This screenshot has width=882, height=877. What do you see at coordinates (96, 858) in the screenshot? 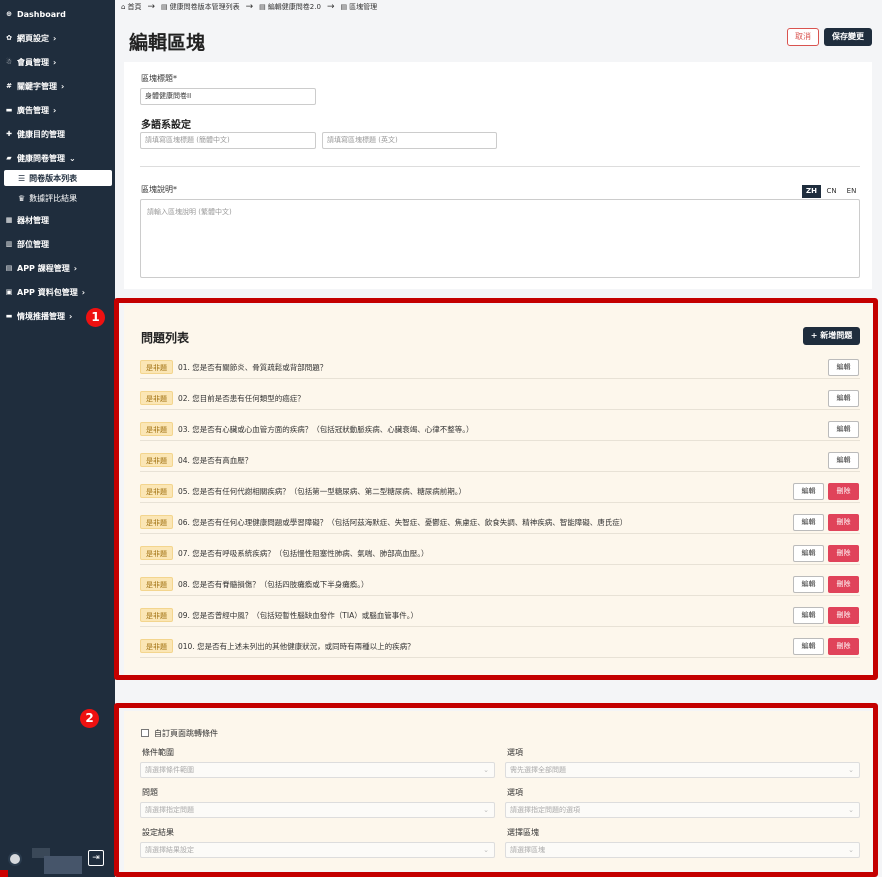
I see `logout-icon: ⇥` at bounding box center [96, 858].